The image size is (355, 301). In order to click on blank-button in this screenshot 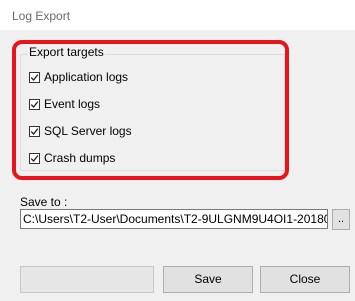, I will do `click(87, 279)`.